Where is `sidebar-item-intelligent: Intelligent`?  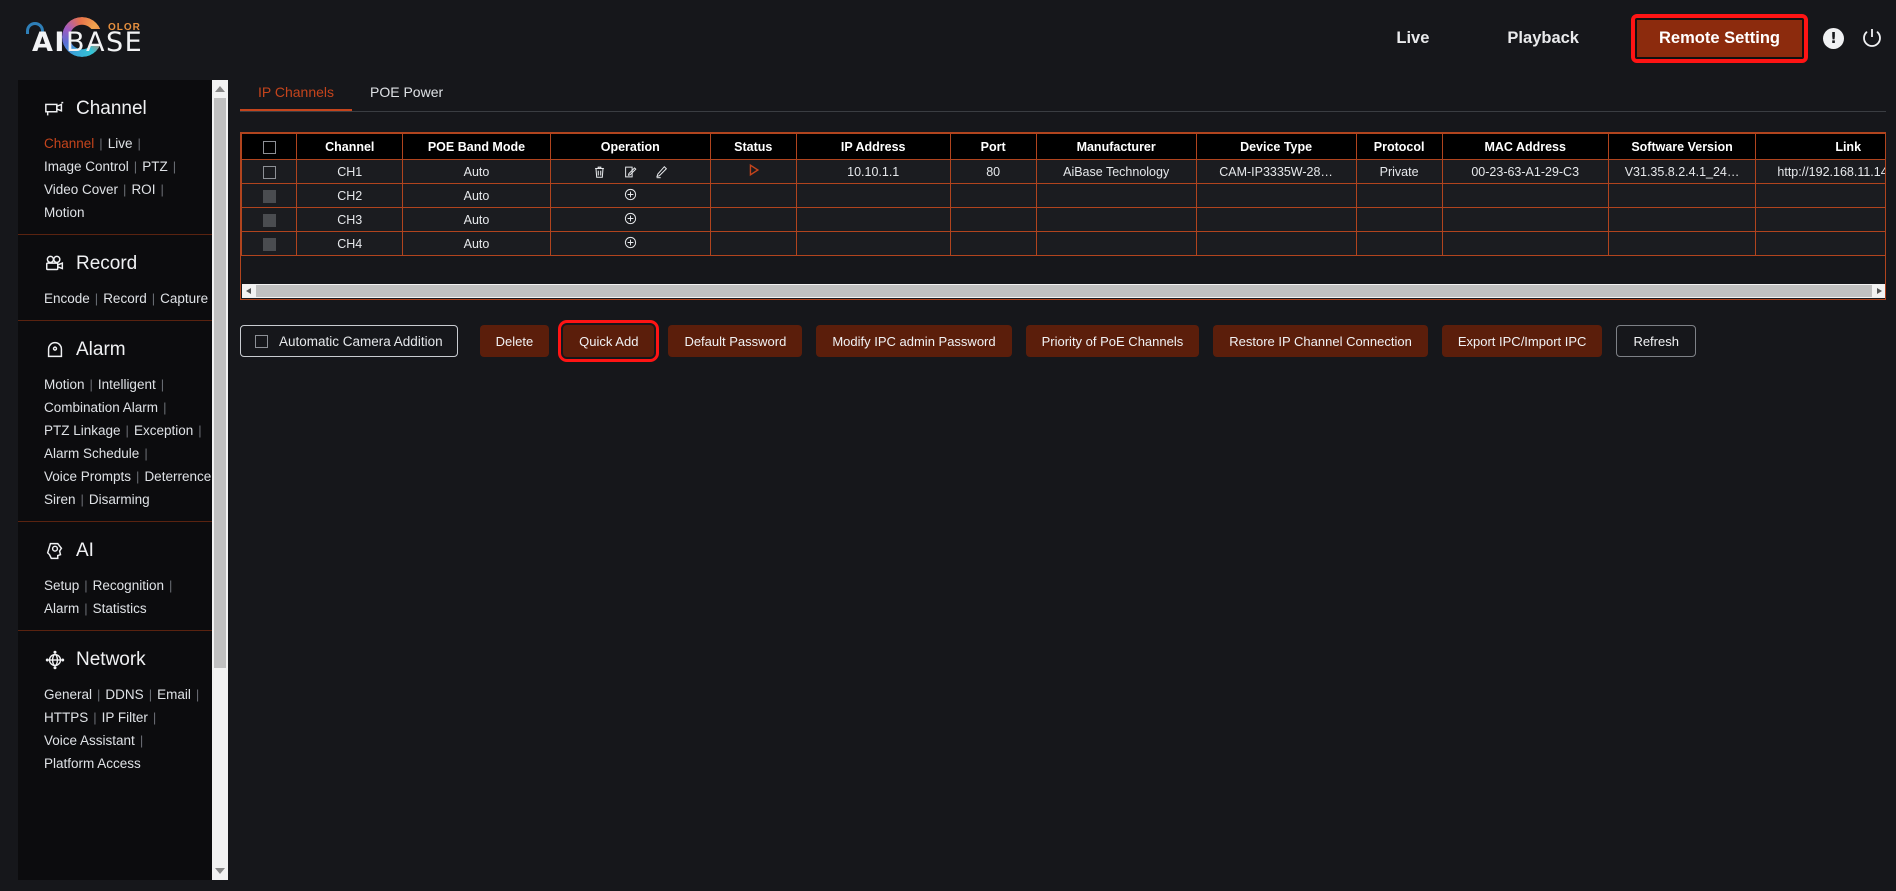
sidebar-item-intelligent: Intelligent is located at coordinates (127, 384).